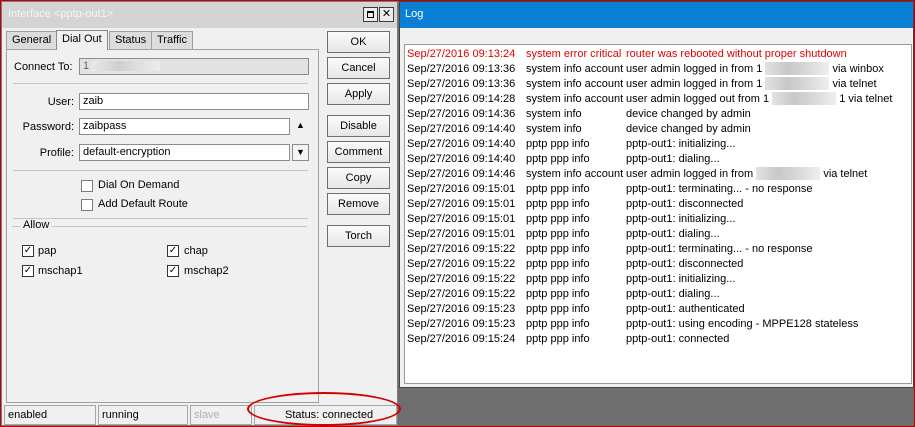  Describe the element at coordinates (160, 218) in the screenshot. I see `separator` at that location.